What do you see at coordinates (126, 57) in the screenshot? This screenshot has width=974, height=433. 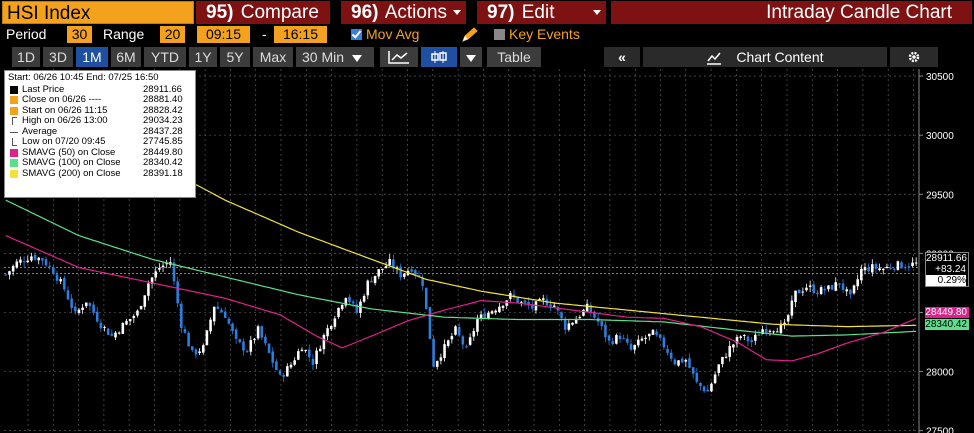 I see `range-6m-button: 6M` at bounding box center [126, 57].